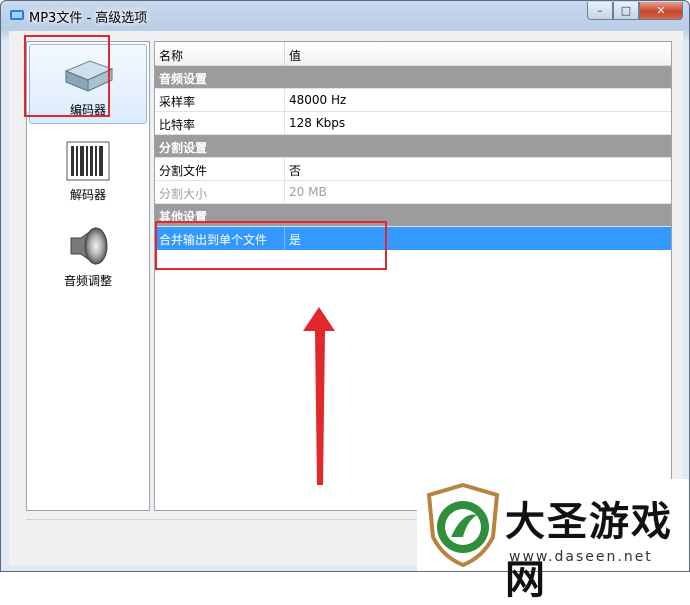 Image resolution: width=690 pixels, height=605 pixels. Describe the element at coordinates (87, 195) in the screenshot. I see `sidebar-item-label: 解码器` at that location.